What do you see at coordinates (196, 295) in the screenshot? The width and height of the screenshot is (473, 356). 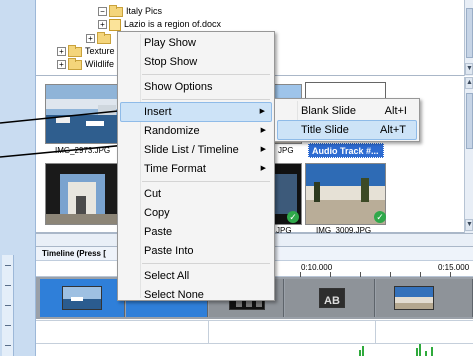 I see `menu-item-select-none: Select None` at bounding box center [196, 295].